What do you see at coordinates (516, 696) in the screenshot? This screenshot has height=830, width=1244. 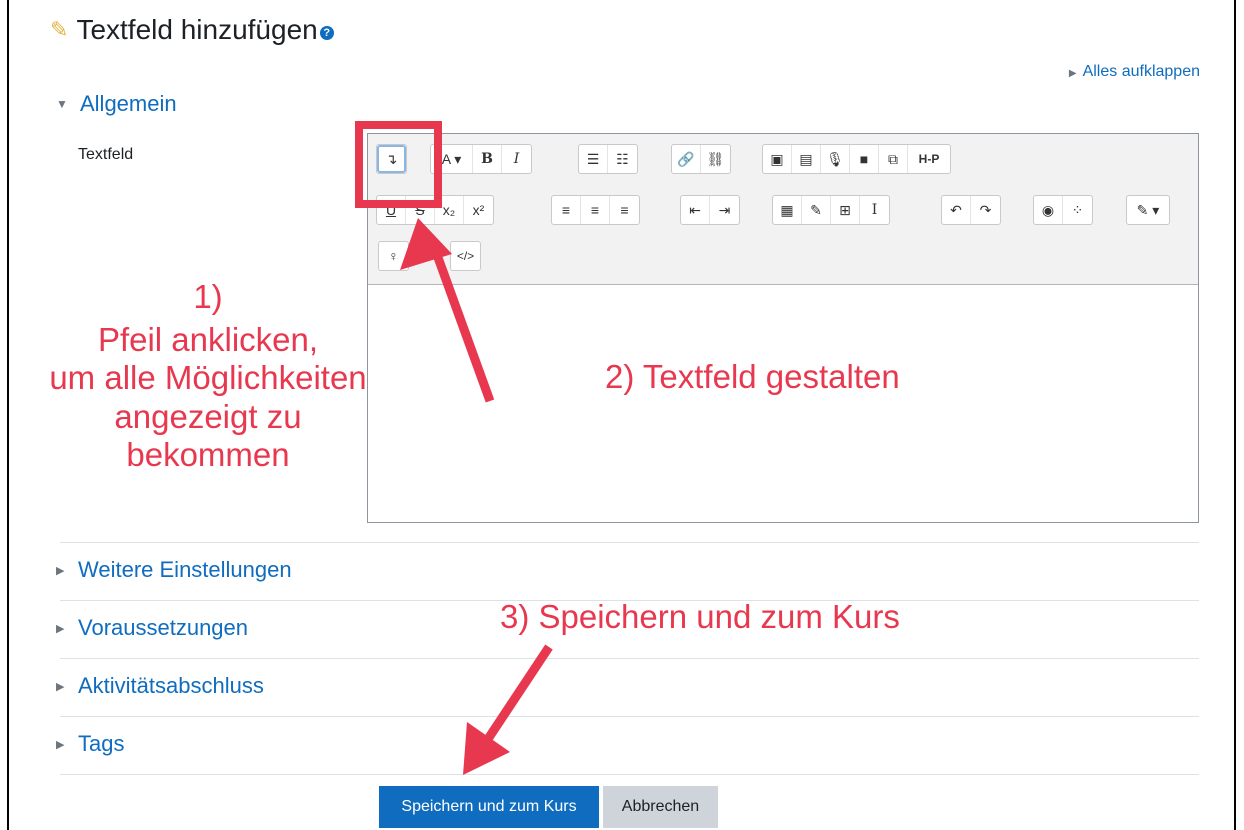 I see `annotation-arrow-3-shaft` at bounding box center [516, 696].